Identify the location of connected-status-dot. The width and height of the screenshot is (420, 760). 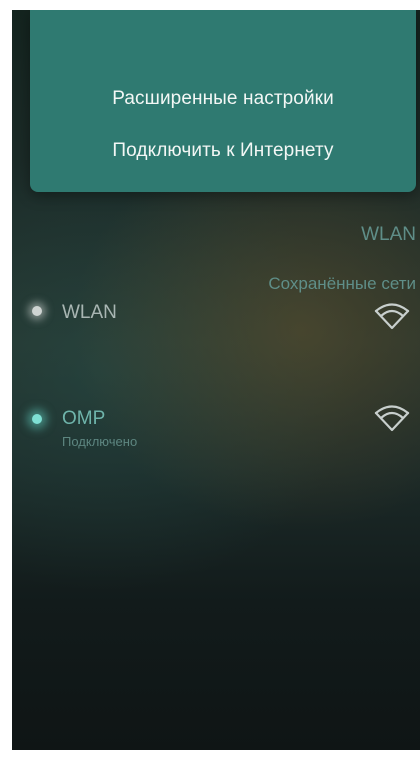
(37, 419).